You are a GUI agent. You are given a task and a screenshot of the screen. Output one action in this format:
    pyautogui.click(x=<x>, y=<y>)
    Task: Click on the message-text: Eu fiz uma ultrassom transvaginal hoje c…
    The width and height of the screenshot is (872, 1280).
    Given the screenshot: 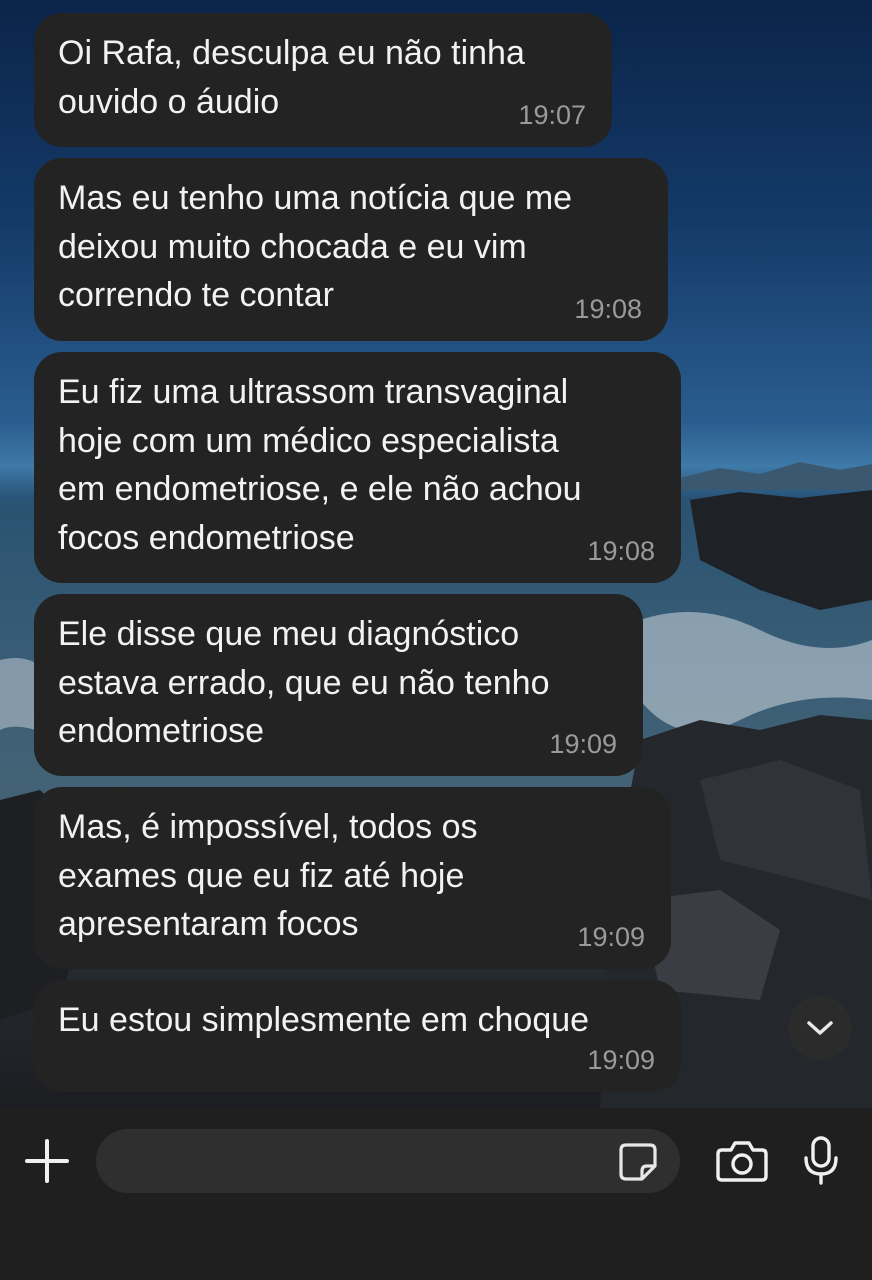 What is the action you would take?
    pyautogui.click(x=320, y=465)
    